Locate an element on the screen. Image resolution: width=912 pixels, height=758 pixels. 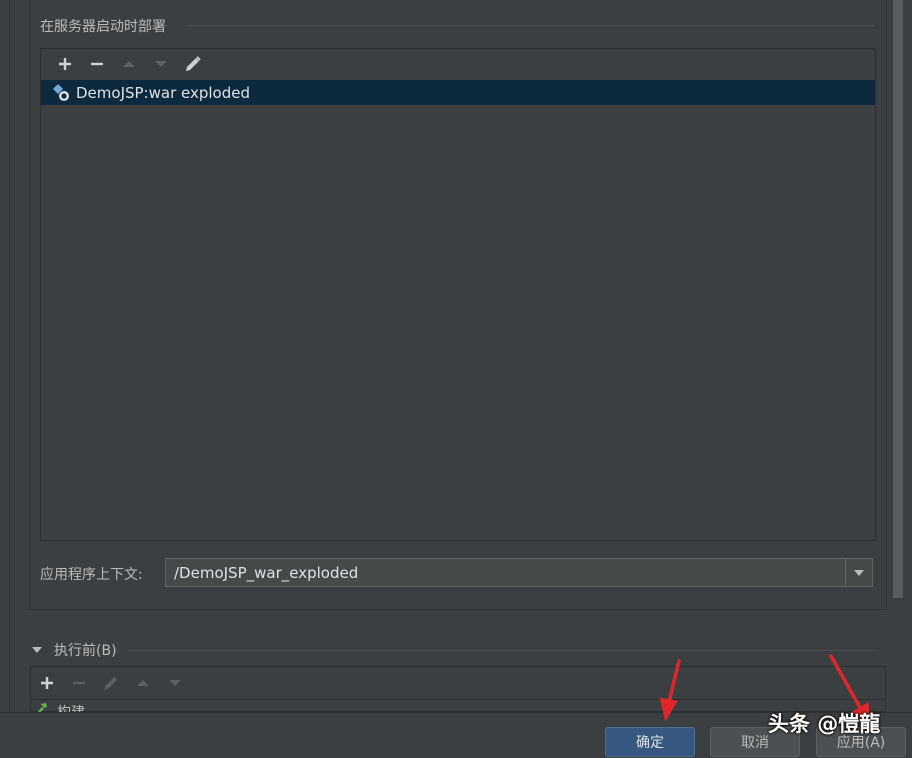
before-launch-list: 构建 is located at coordinates (458, 690).